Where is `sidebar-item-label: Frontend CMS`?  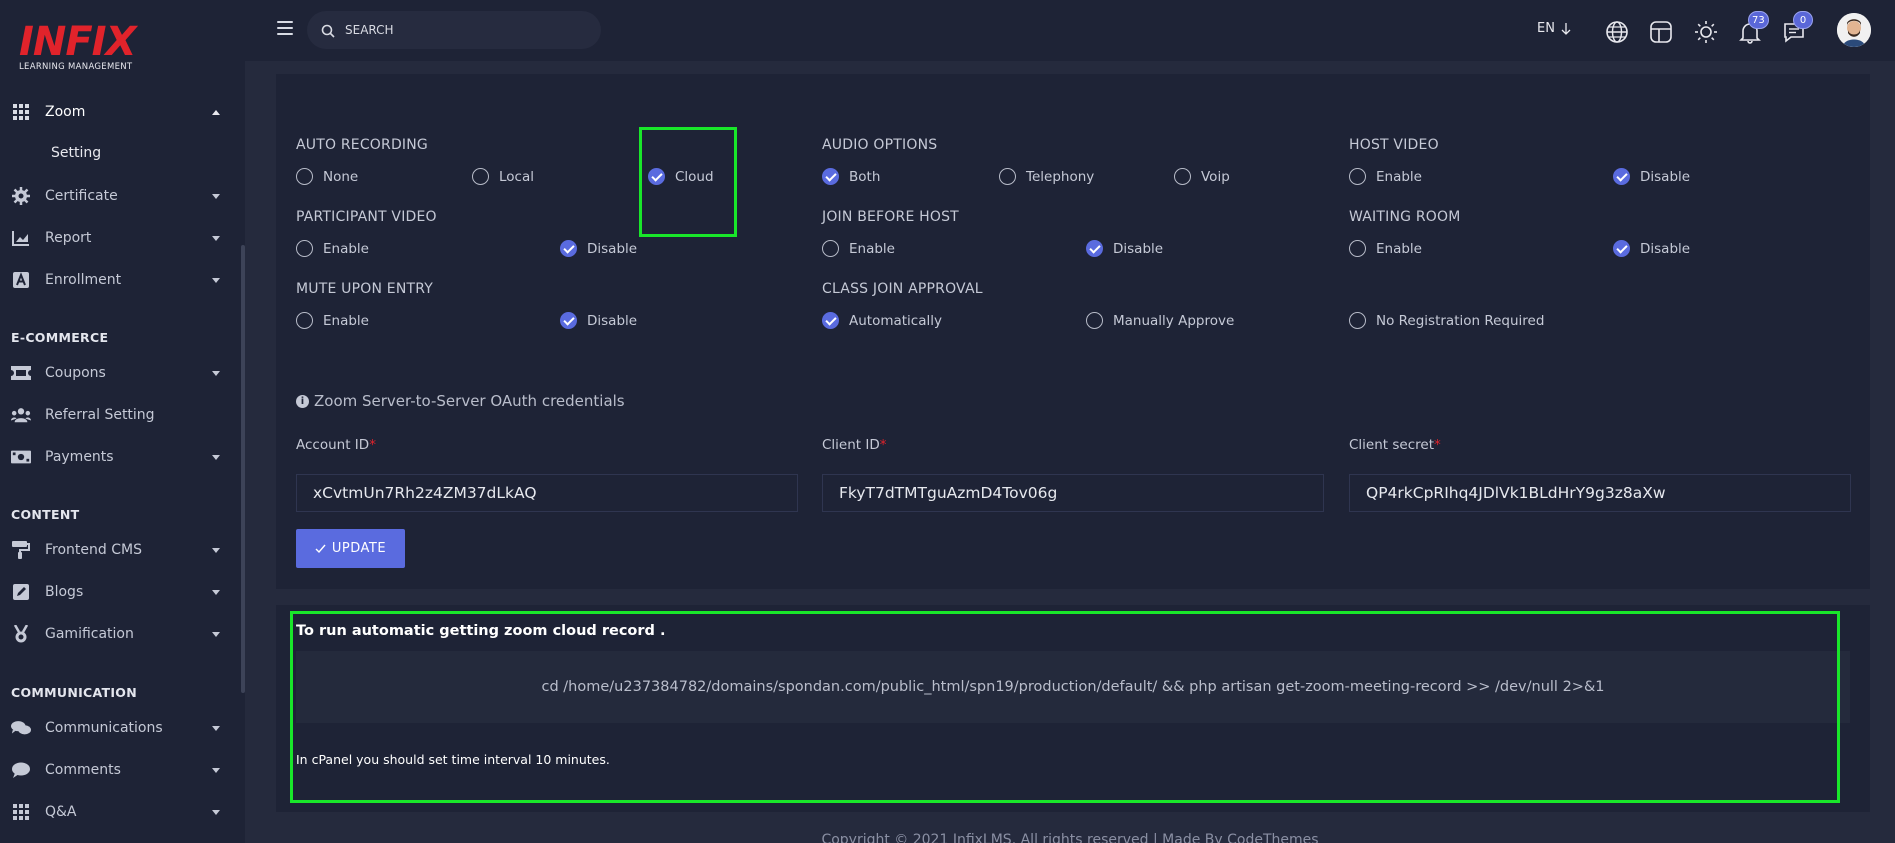 sidebar-item-label: Frontend CMS is located at coordinates (93, 550).